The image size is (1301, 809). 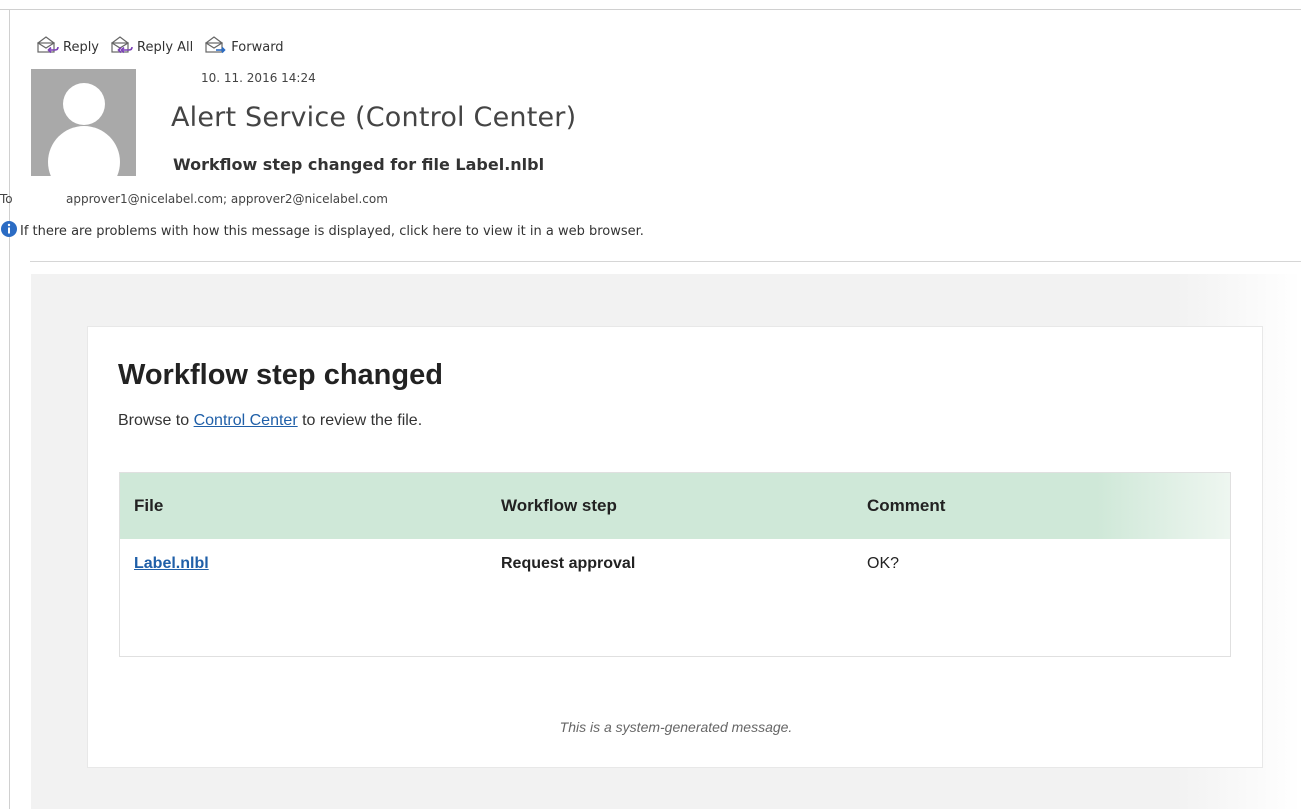 What do you see at coordinates (257, 47) in the screenshot?
I see `forward-label: Forward` at bounding box center [257, 47].